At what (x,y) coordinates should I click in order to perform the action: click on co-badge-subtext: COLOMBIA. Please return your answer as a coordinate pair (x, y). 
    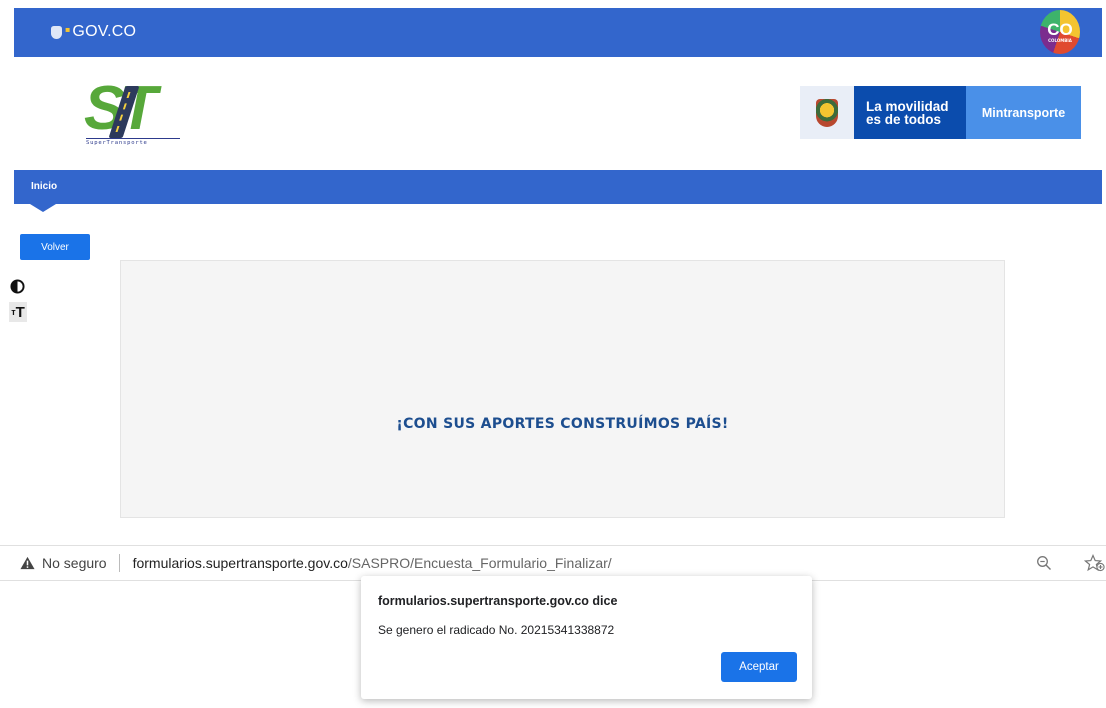
    Looking at the image, I should click on (1060, 40).